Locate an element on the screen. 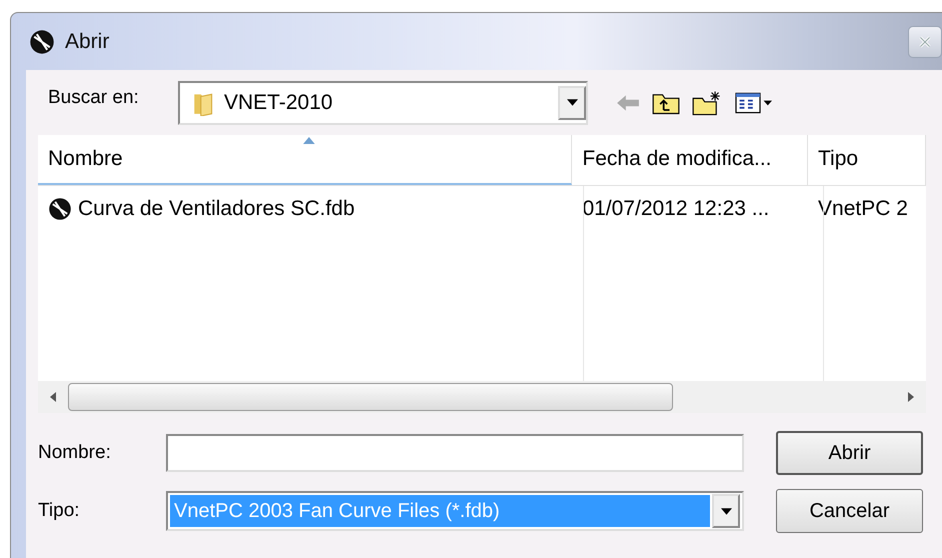  cancel-button: Cancelar is located at coordinates (849, 511).